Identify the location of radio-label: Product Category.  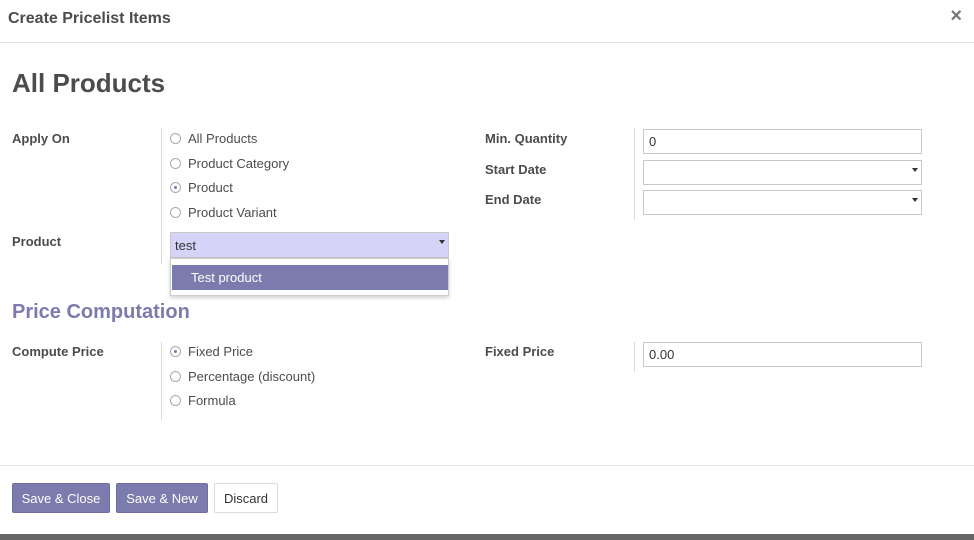
(239, 163).